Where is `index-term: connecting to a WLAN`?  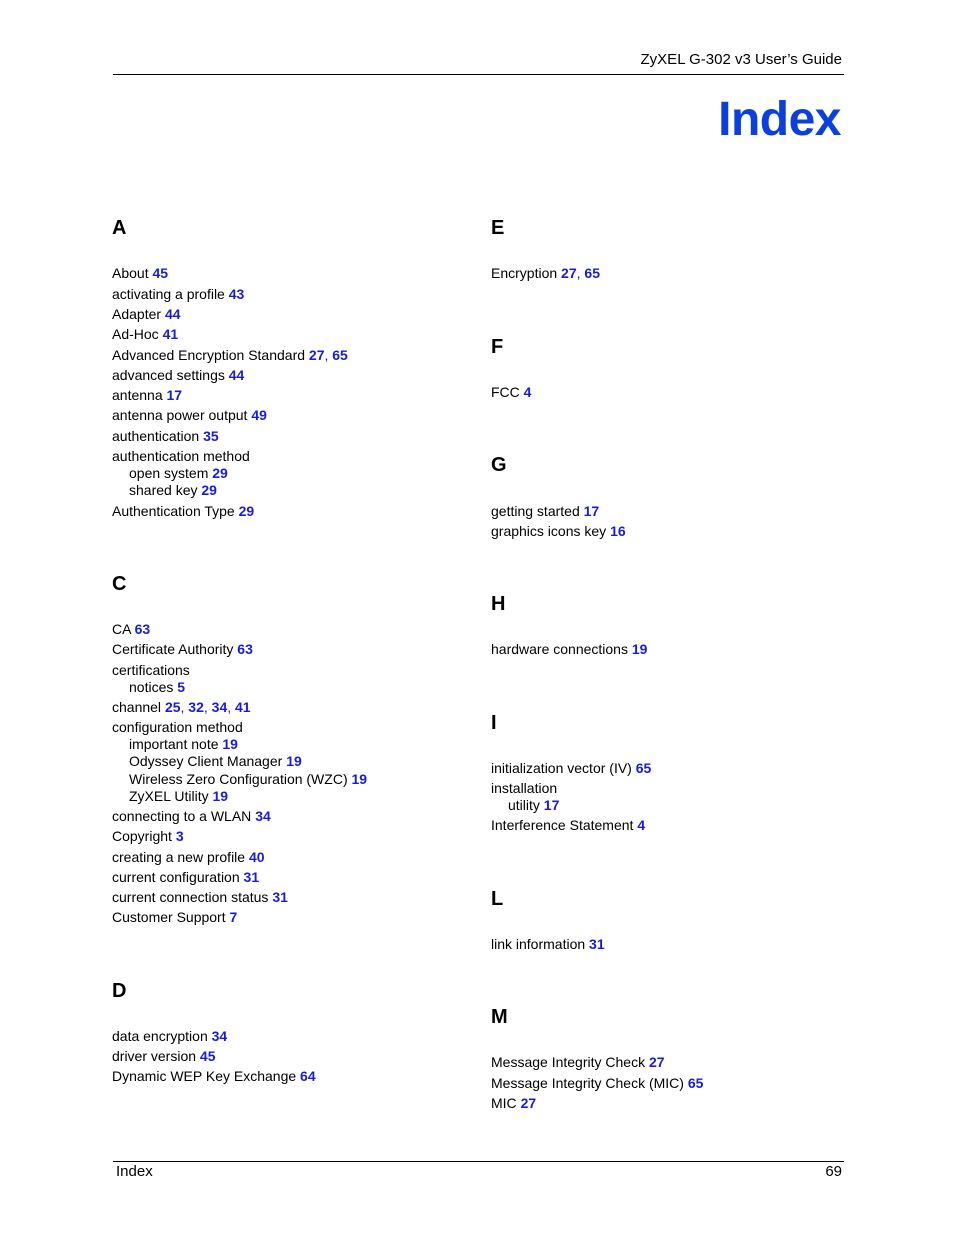
index-term: connecting to a WLAN is located at coordinates (182, 816).